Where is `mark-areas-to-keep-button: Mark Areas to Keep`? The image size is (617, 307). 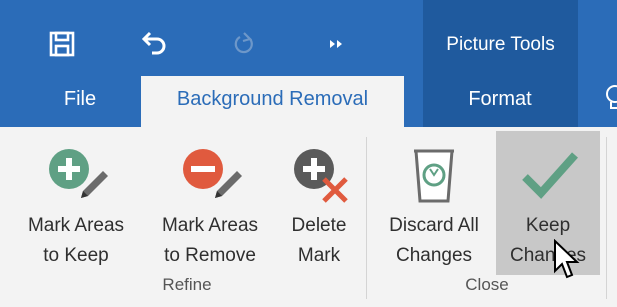
mark-areas-to-keep-button: Mark Areas to Keep is located at coordinates (76, 203).